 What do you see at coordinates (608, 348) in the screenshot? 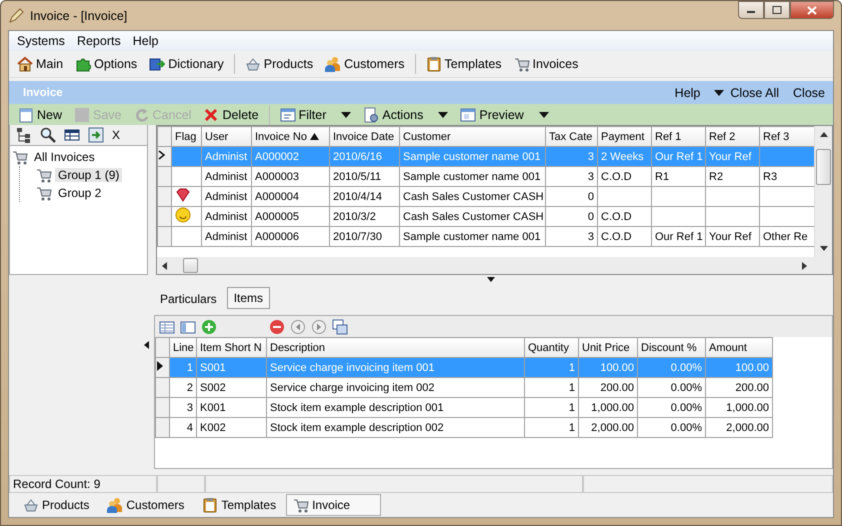
I see `column-header: Unit Price` at bounding box center [608, 348].